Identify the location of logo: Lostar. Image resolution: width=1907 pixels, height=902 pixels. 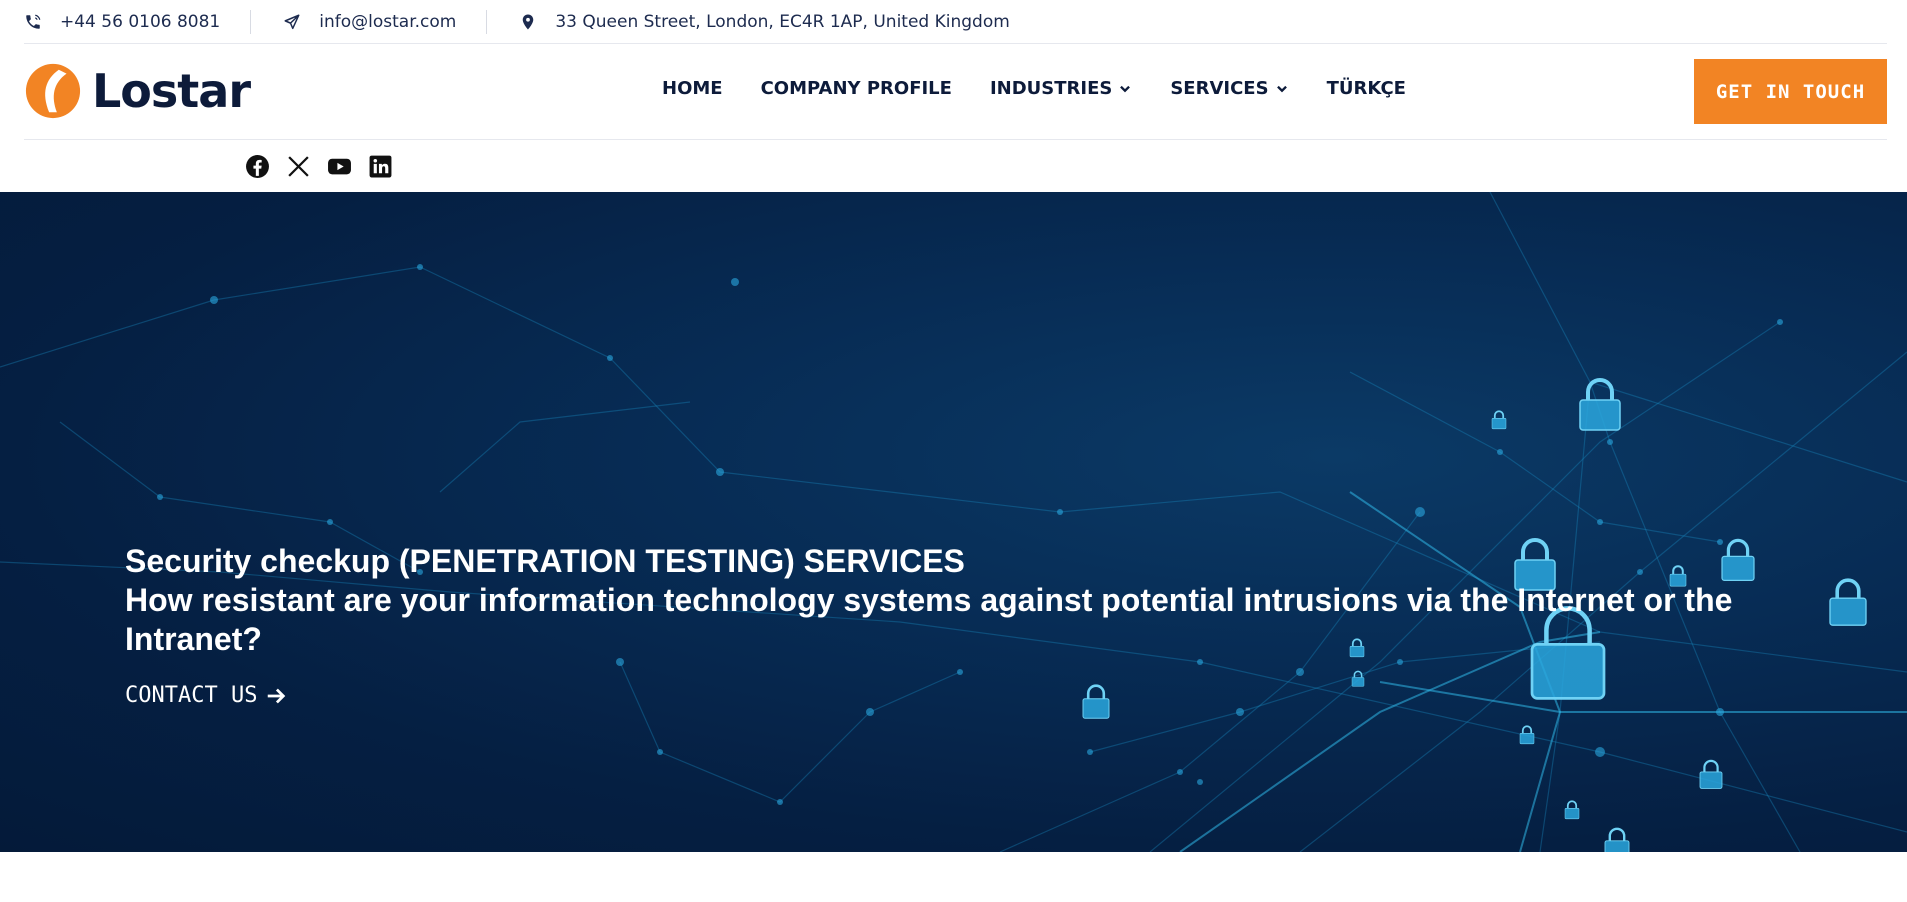
(137, 91).